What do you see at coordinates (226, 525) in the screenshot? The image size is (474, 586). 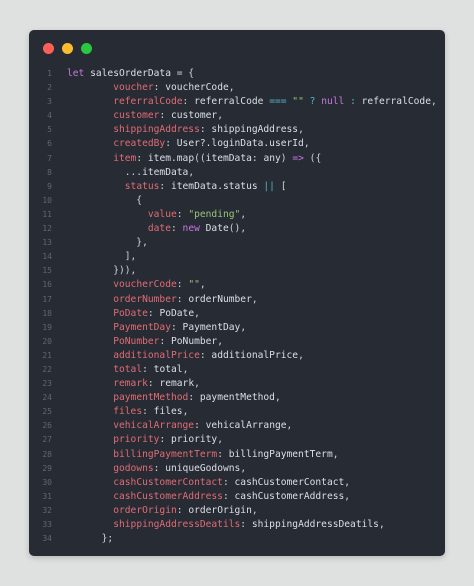 I see `code-text: shippingAddressDeatils` at bounding box center [226, 525].